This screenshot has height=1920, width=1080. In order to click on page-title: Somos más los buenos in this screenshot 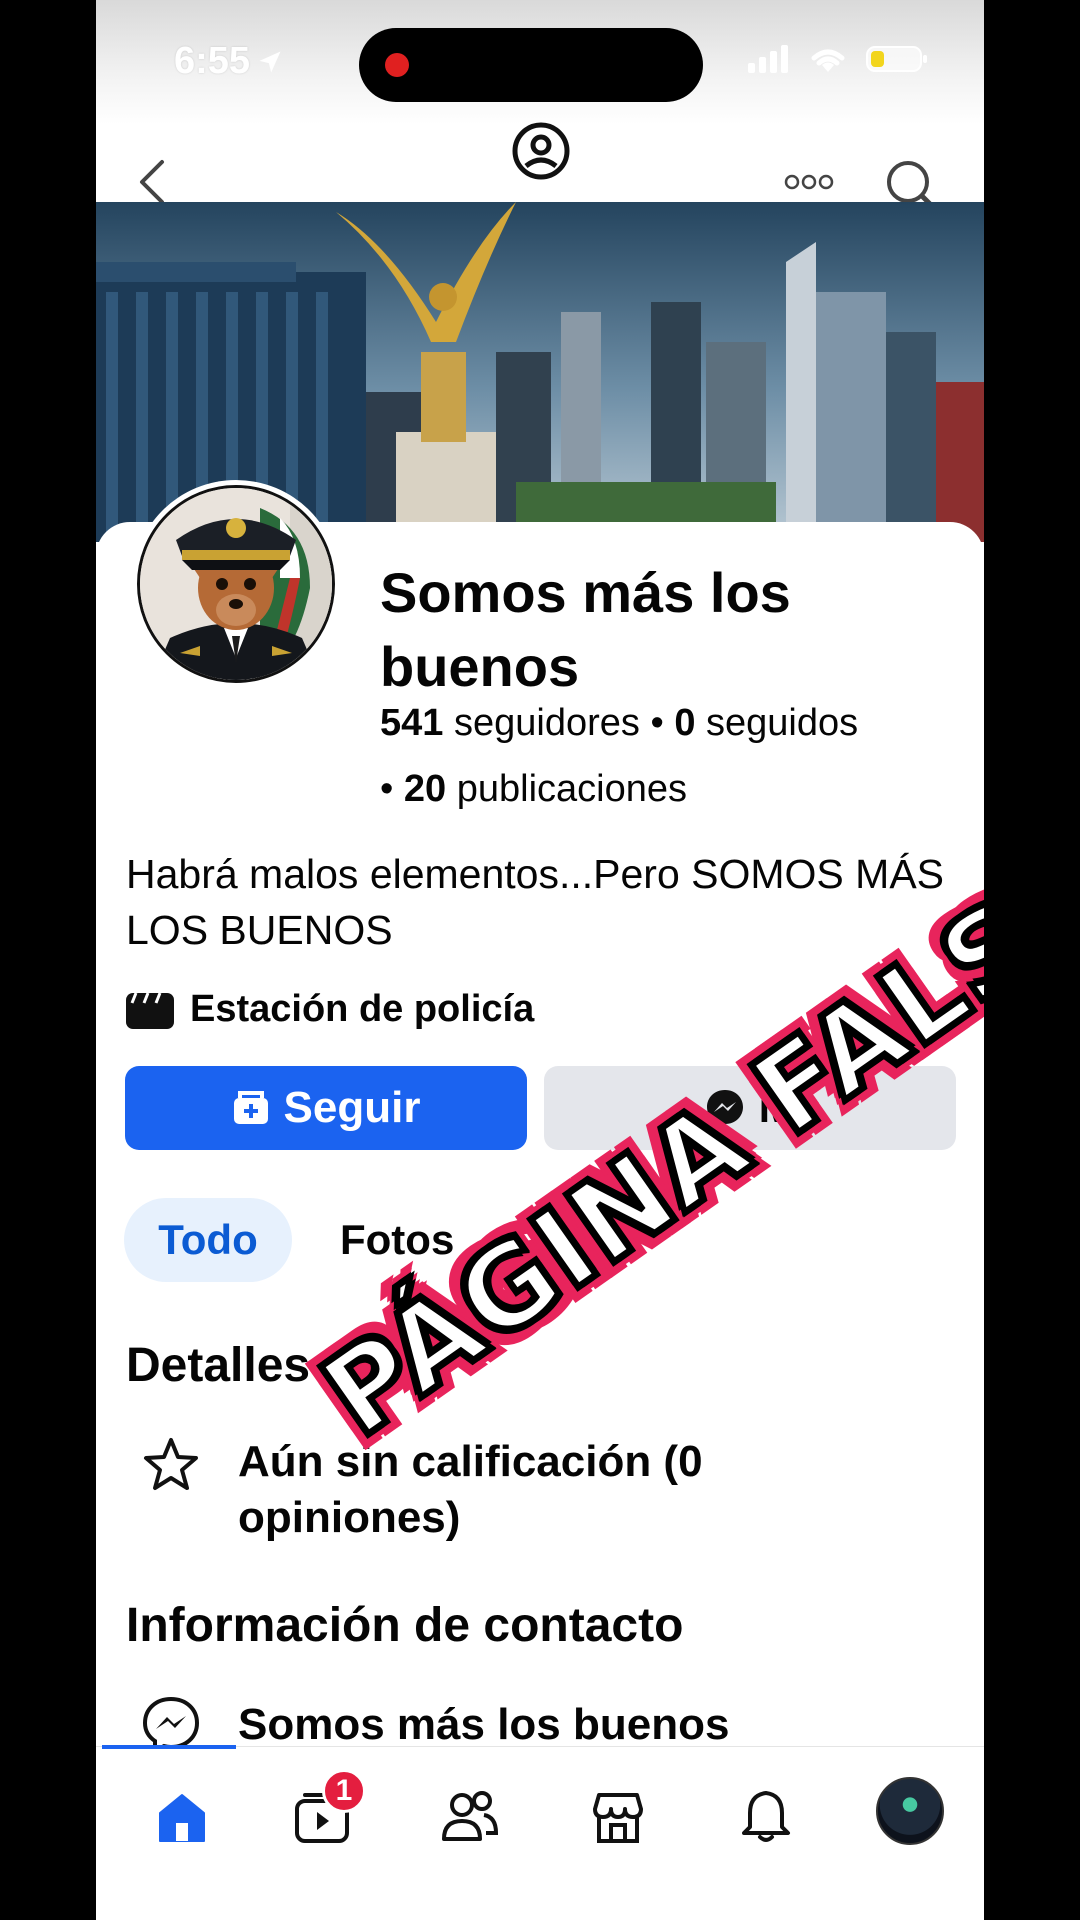, I will do `click(585, 629)`.